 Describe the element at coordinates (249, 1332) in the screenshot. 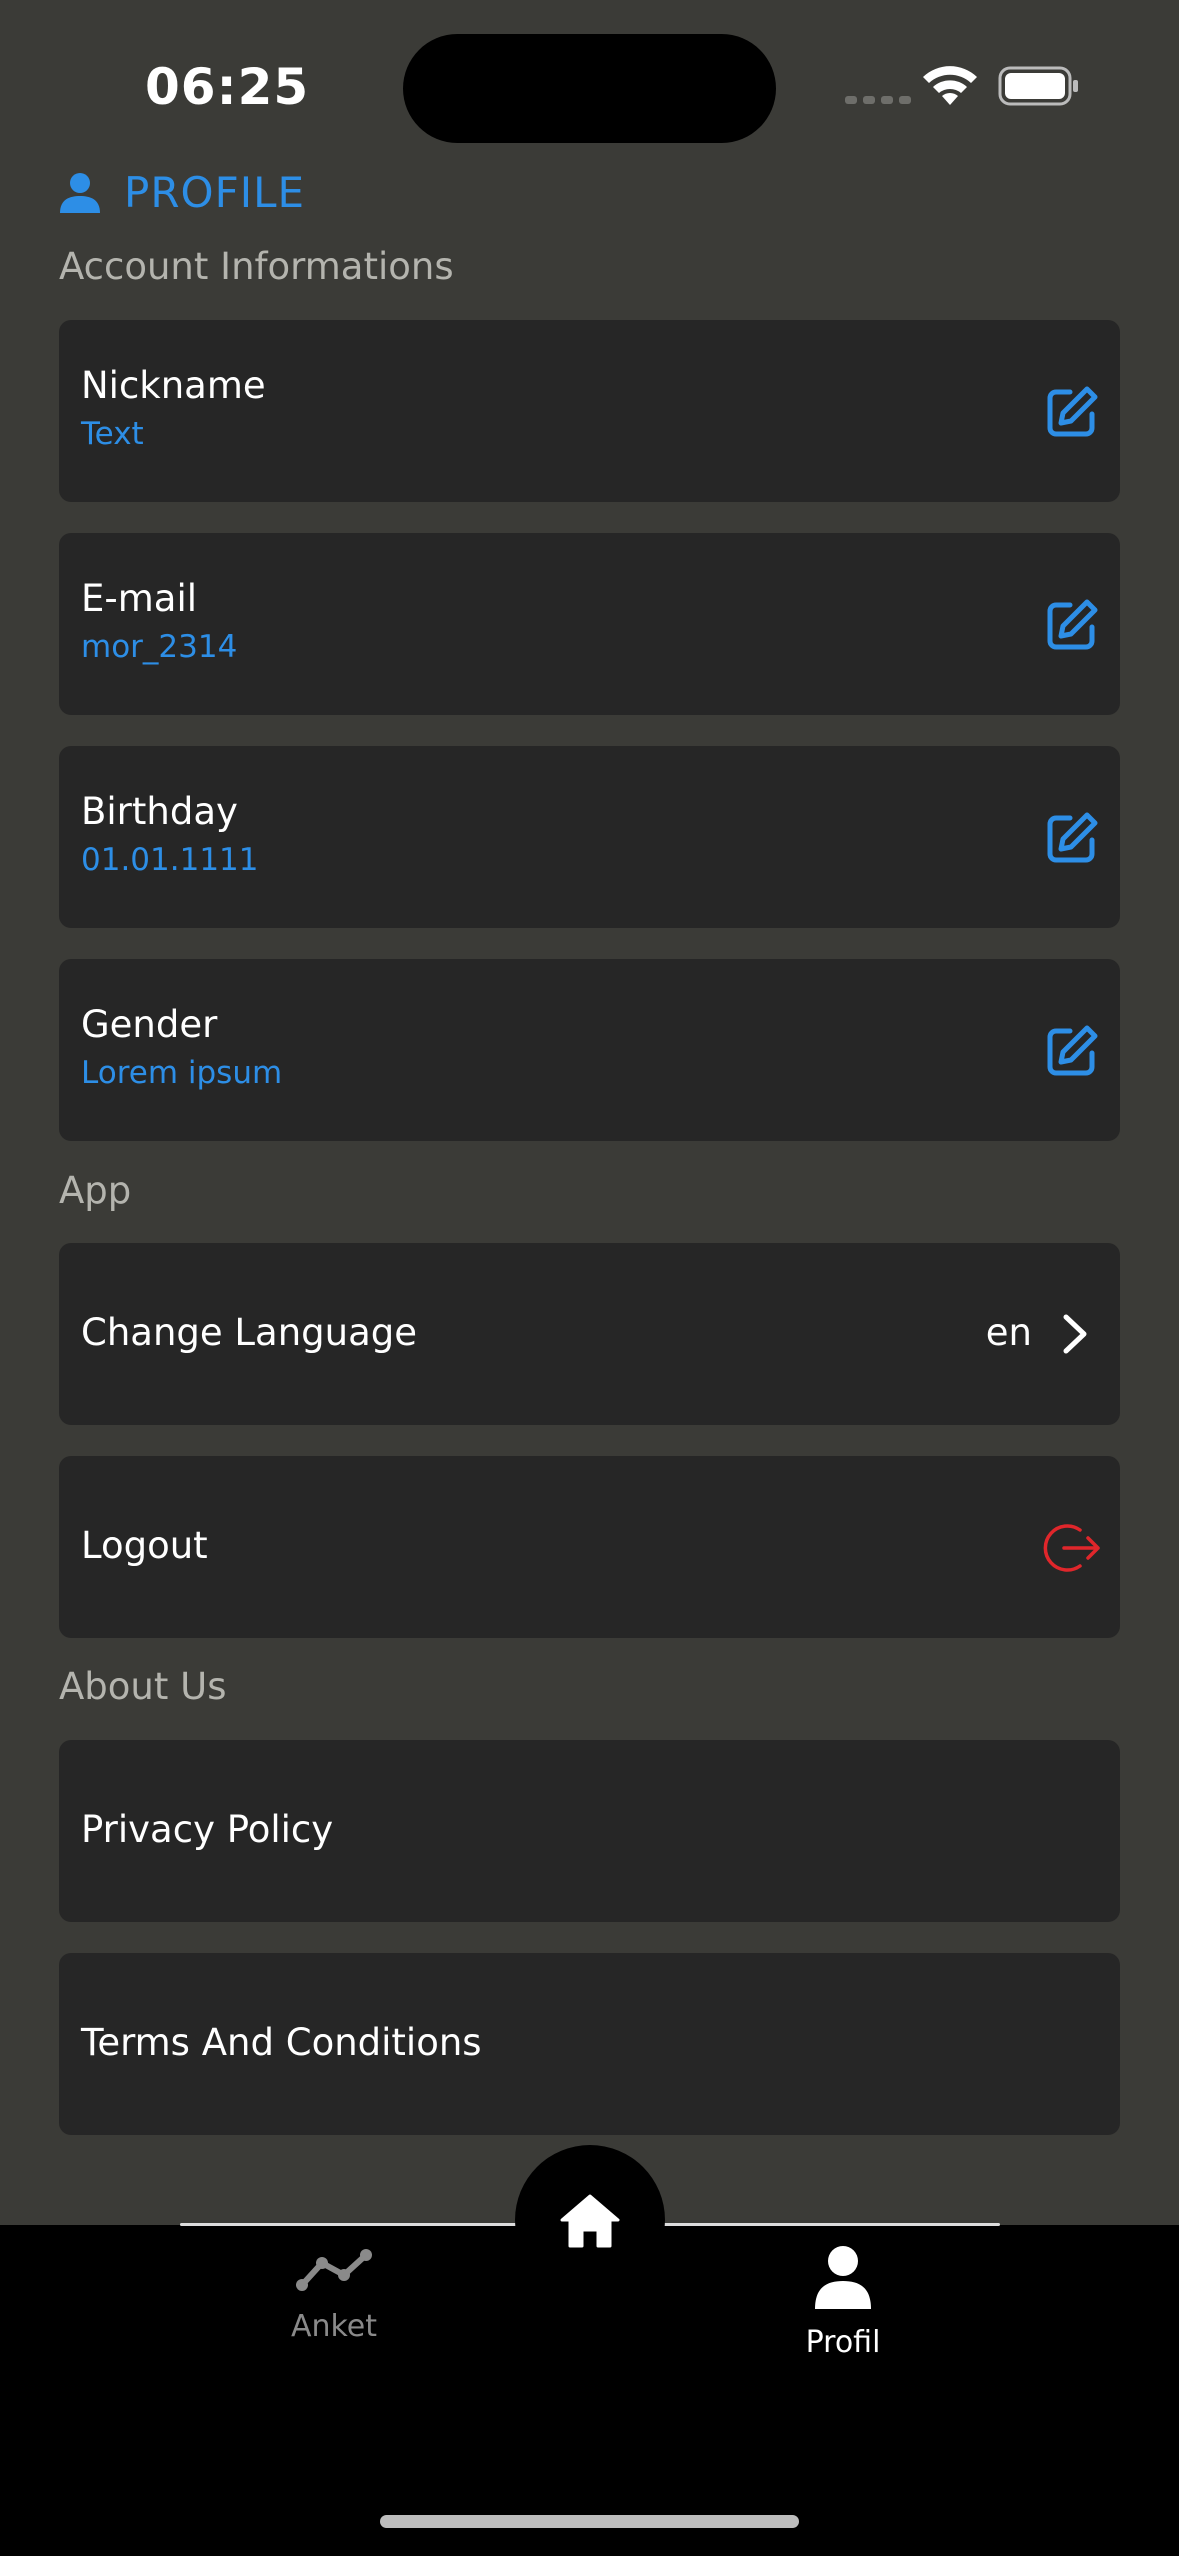

I see `change-language-label: Change Language` at that location.